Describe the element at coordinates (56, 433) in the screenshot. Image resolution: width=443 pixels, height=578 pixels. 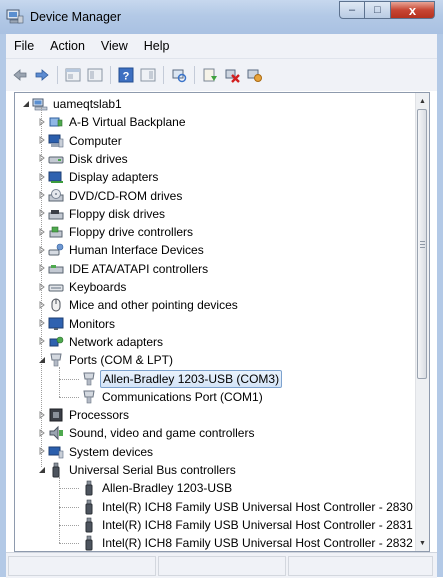
I see `sound-icon` at that location.